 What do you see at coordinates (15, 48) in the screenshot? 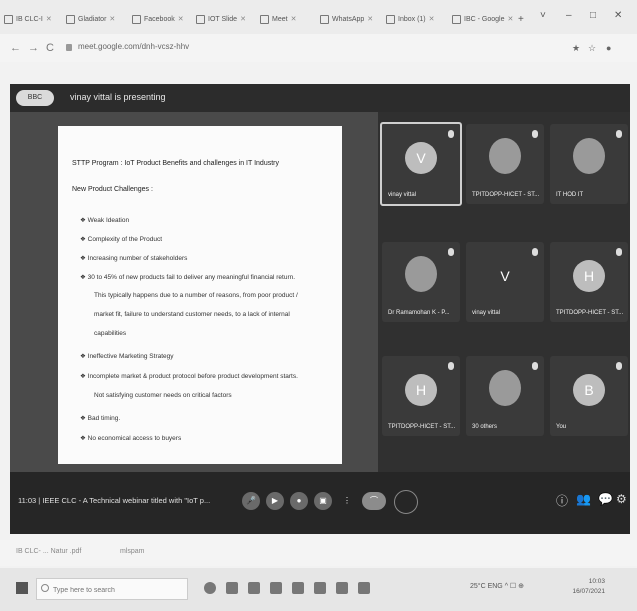
I see `back-button: ←` at bounding box center [15, 48].